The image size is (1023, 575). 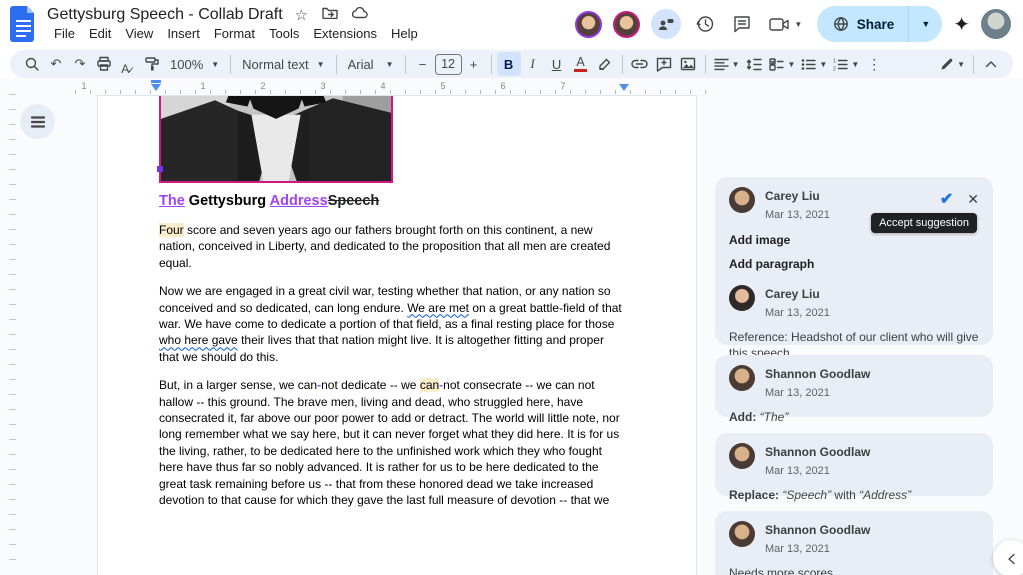 I want to click on share-label: Share, so click(x=875, y=24).